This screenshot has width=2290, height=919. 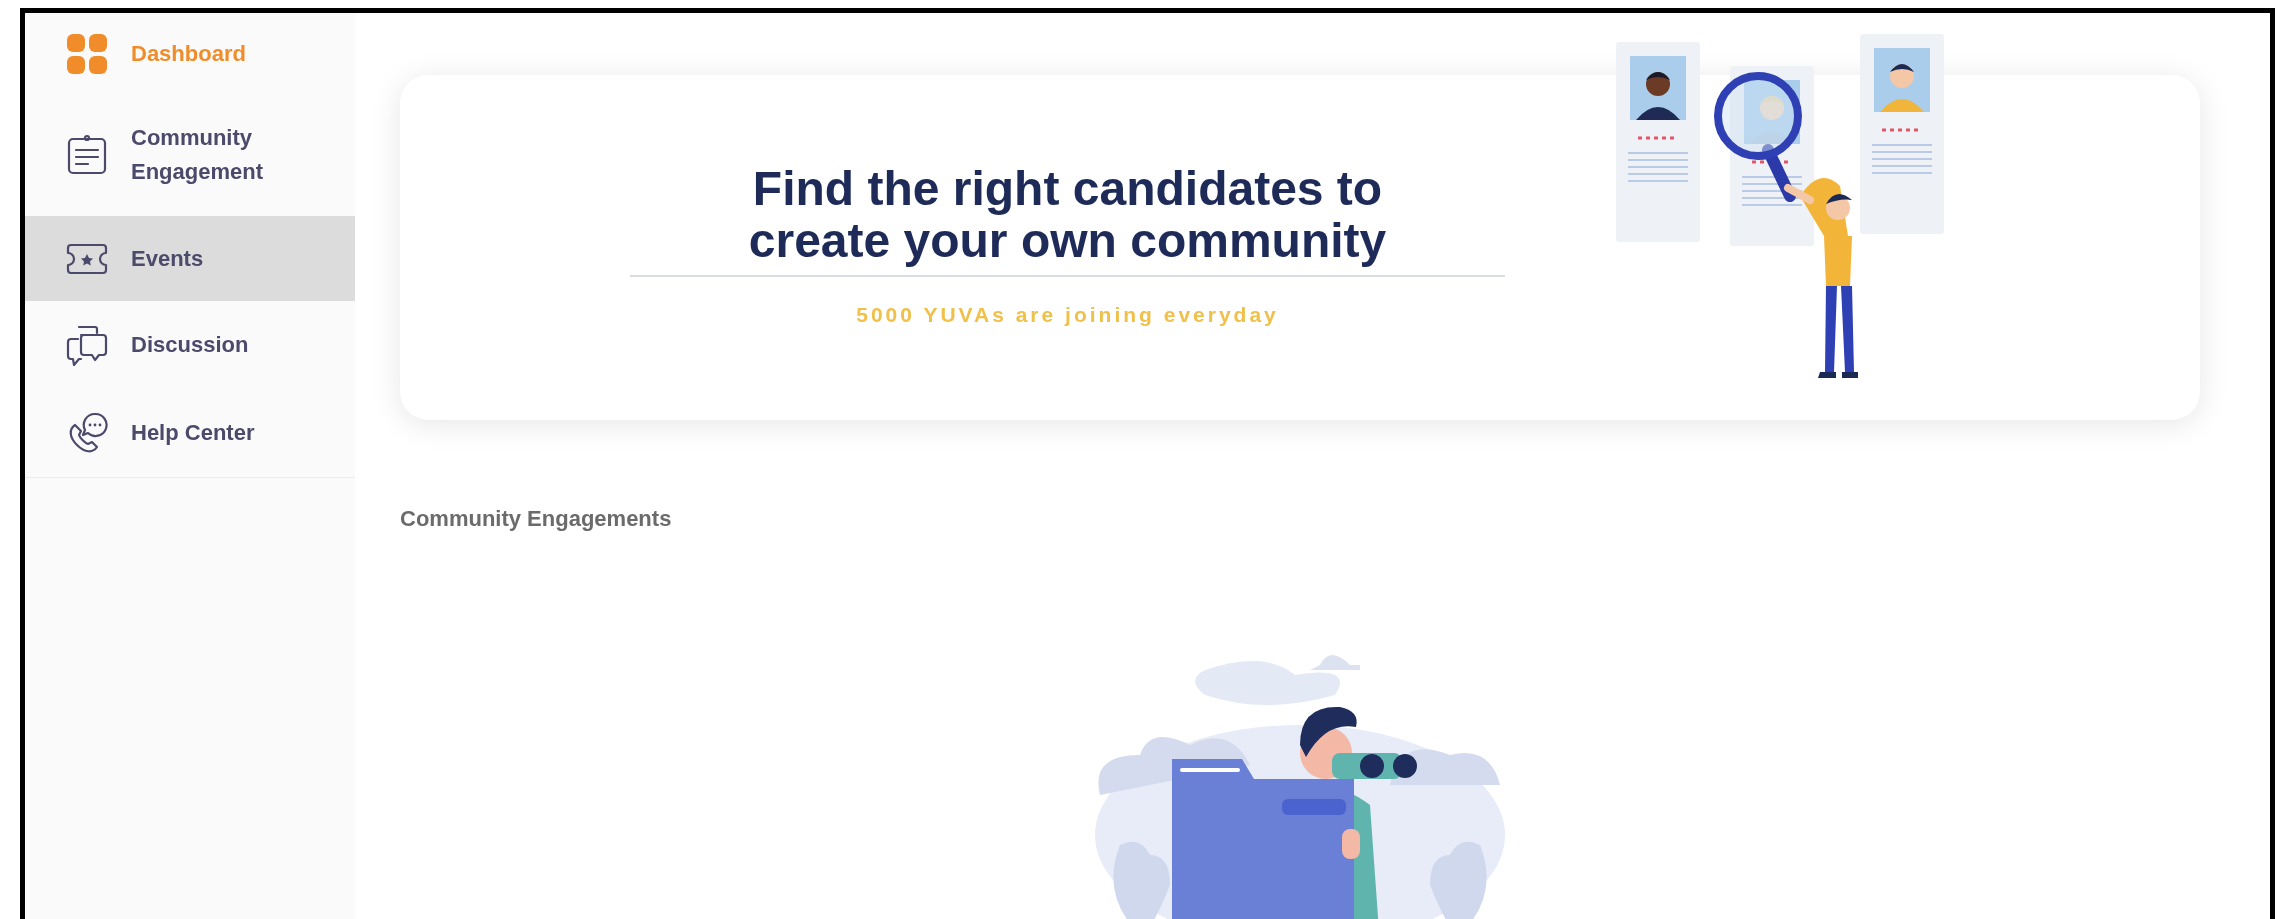 What do you see at coordinates (190, 258) in the screenshot?
I see `sidebar-item: Events` at bounding box center [190, 258].